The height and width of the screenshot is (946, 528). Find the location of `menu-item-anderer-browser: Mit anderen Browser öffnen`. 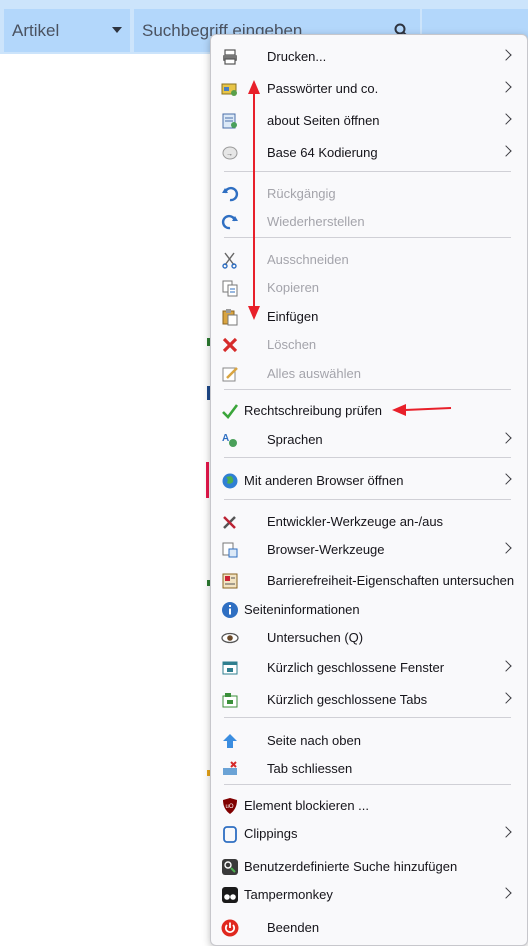

menu-item-anderer-browser: Mit anderen Browser öffnen is located at coordinates (369, 481).